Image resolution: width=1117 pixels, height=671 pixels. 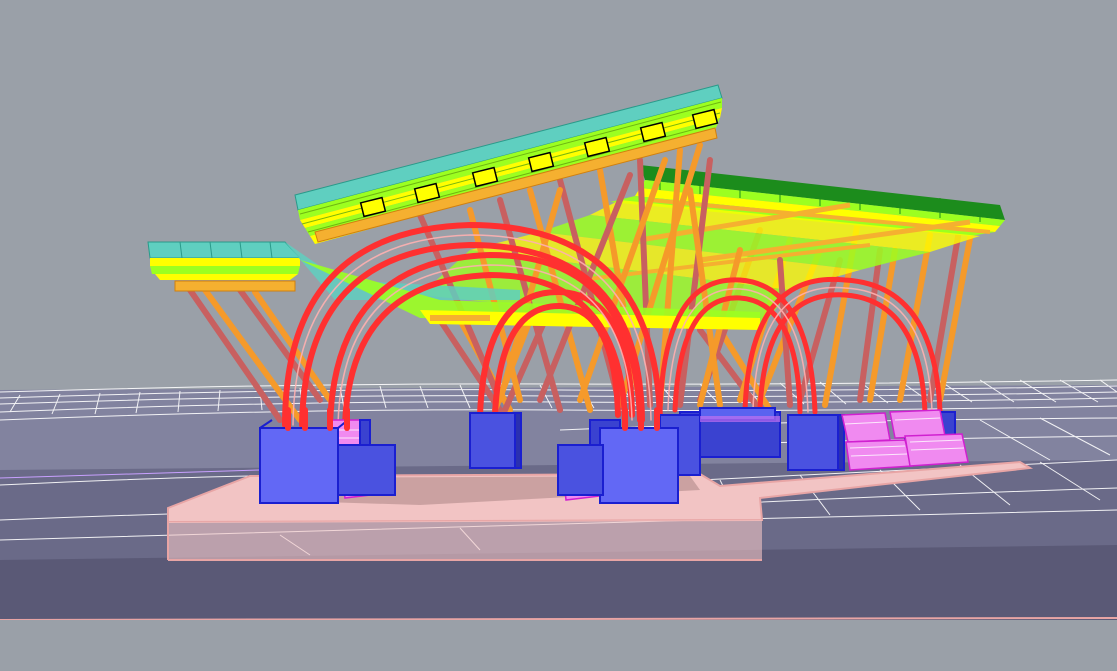 I want to click on plinth-center-back, so click(x=492, y=440).